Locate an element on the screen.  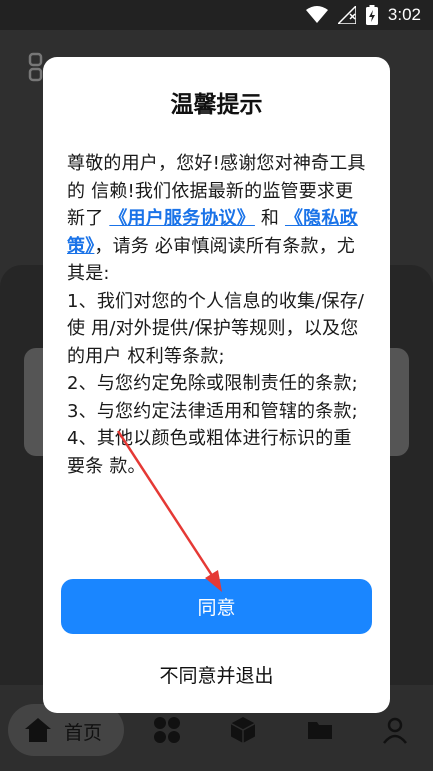
wifi-icon is located at coordinates (316, 14).